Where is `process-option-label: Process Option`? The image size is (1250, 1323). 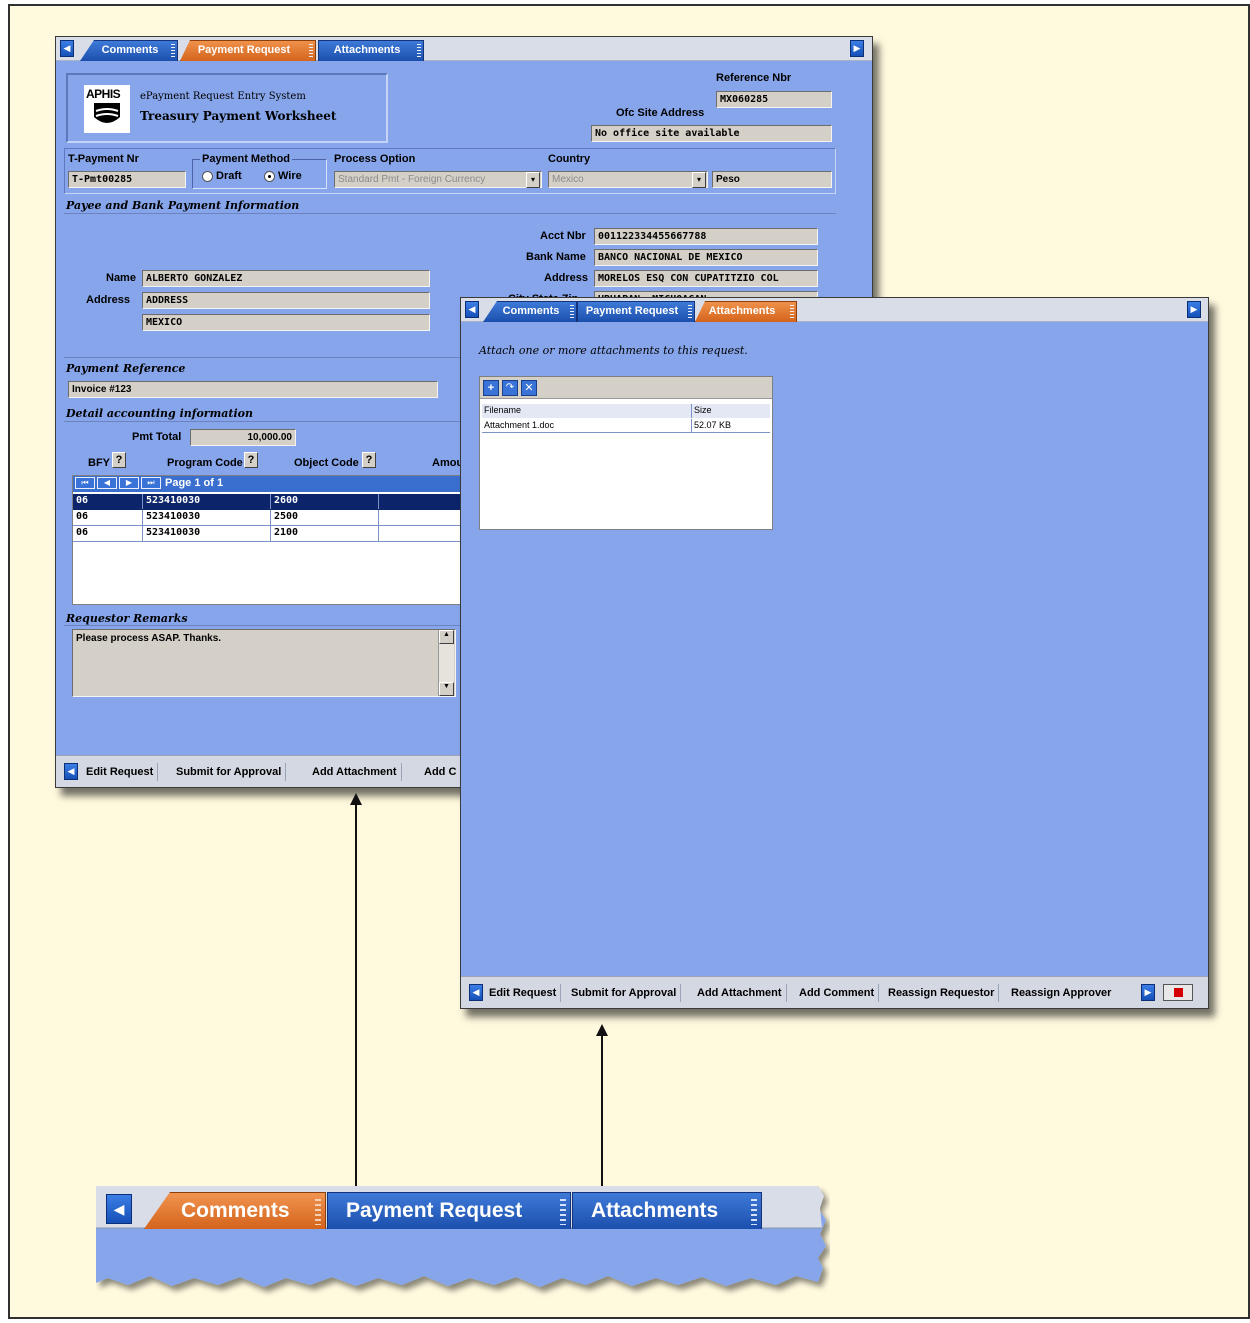
process-option-label: Process Option is located at coordinates (375, 159).